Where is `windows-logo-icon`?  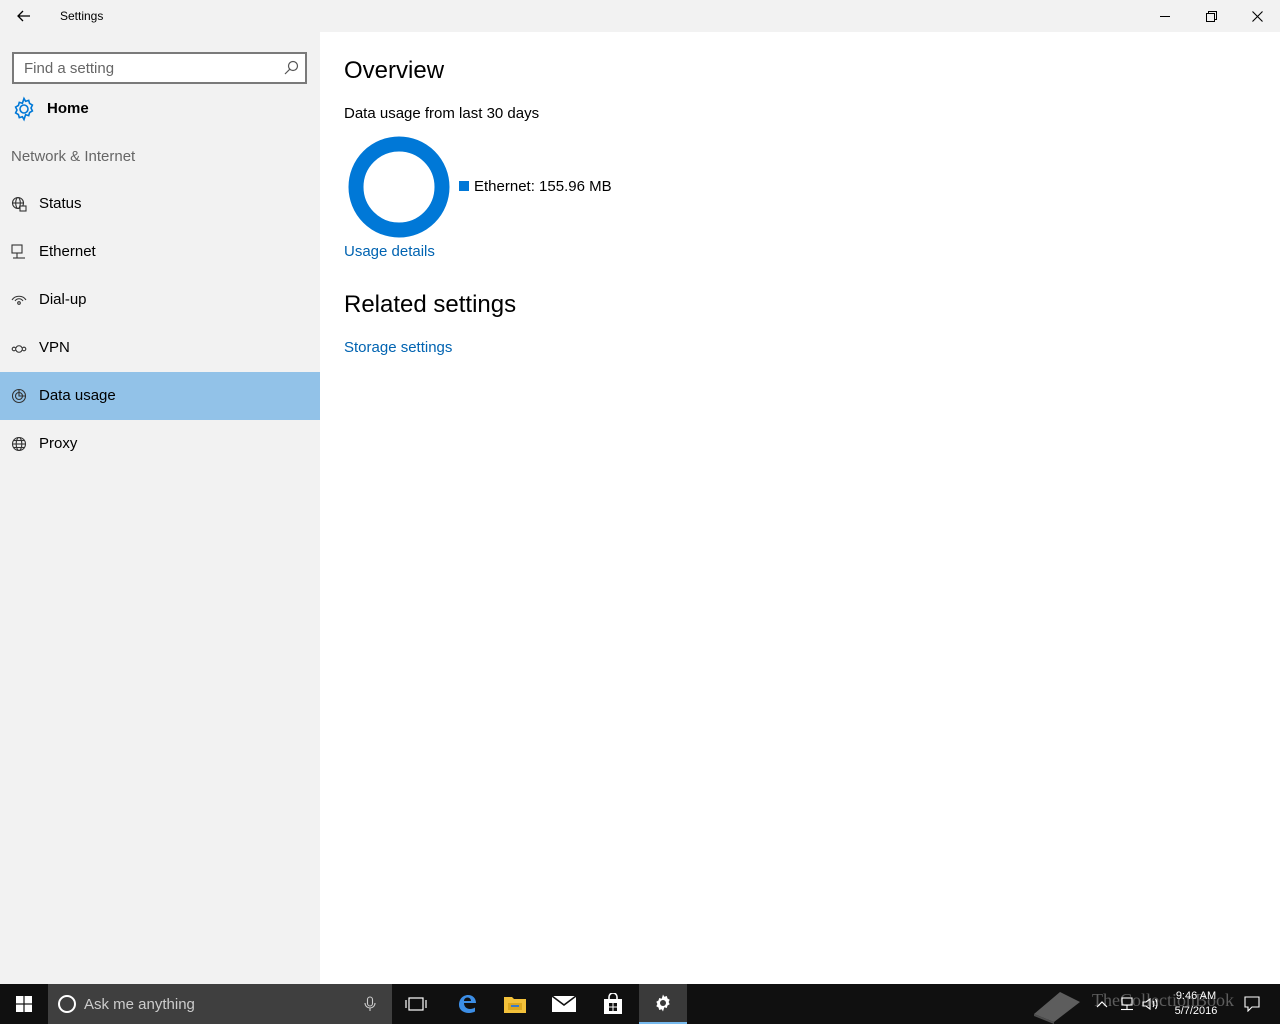 windows-logo-icon is located at coordinates (24, 1004).